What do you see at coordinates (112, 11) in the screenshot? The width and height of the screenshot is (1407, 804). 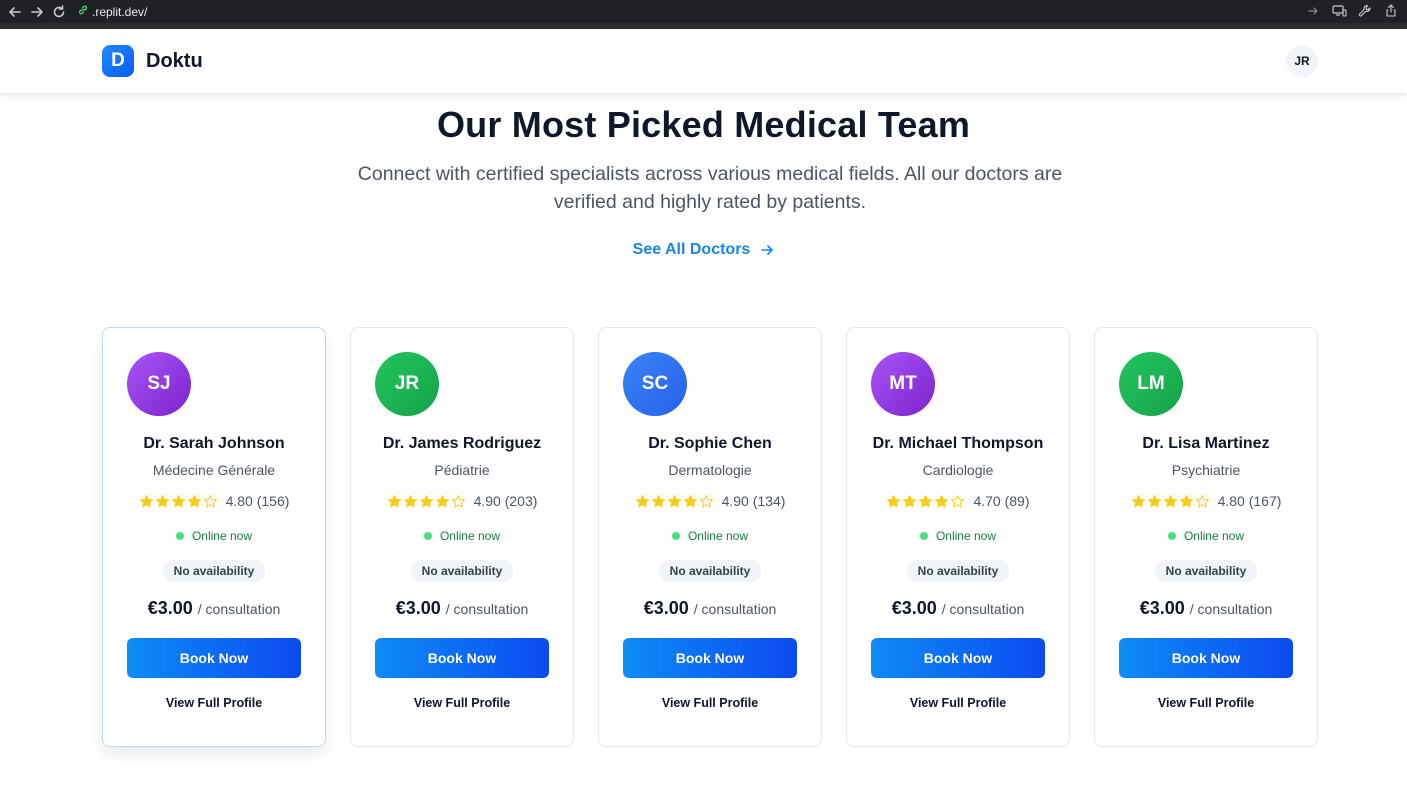 I see `address-bar: .replit.dev/` at bounding box center [112, 11].